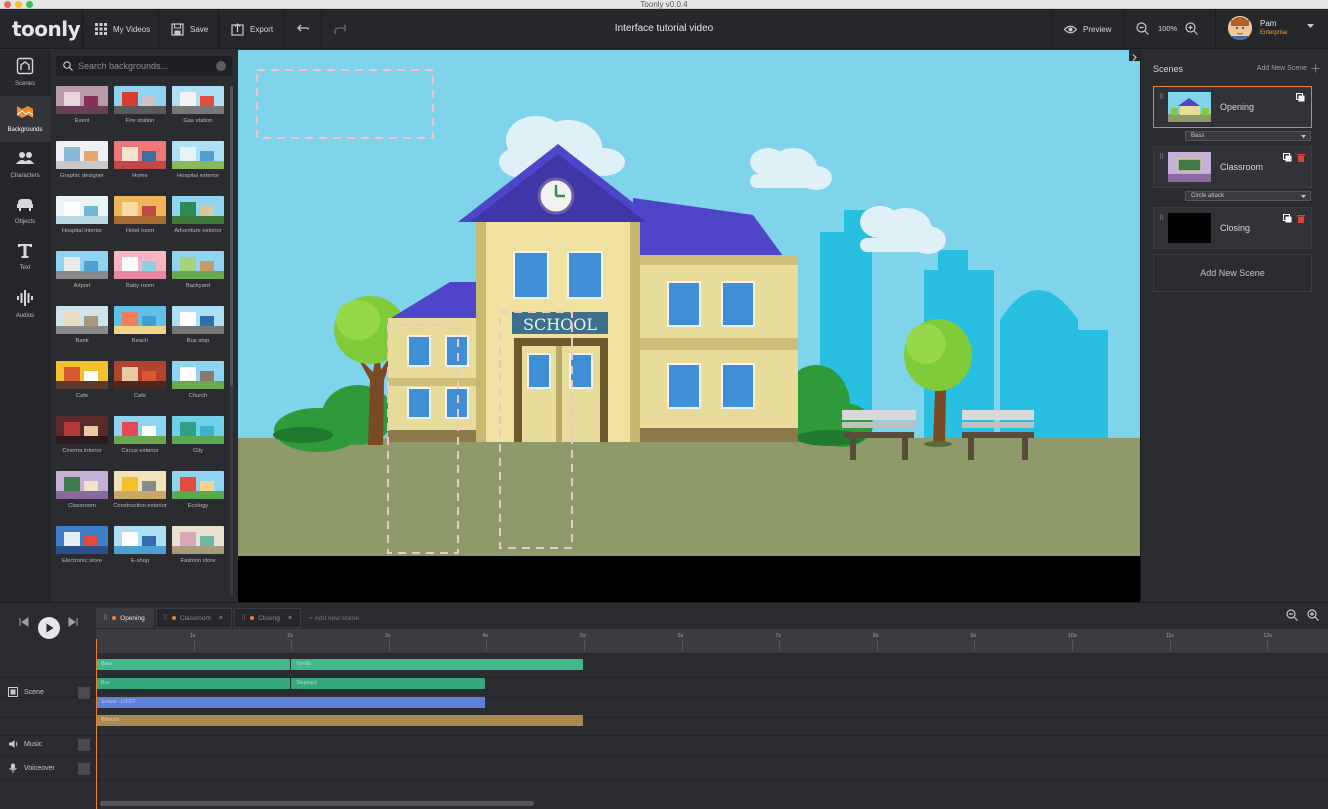 The image size is (1328, 809). Describe the element at coordinates (388, 683) in the screenshot. I see `timeline-clip: Stepback` at that location.